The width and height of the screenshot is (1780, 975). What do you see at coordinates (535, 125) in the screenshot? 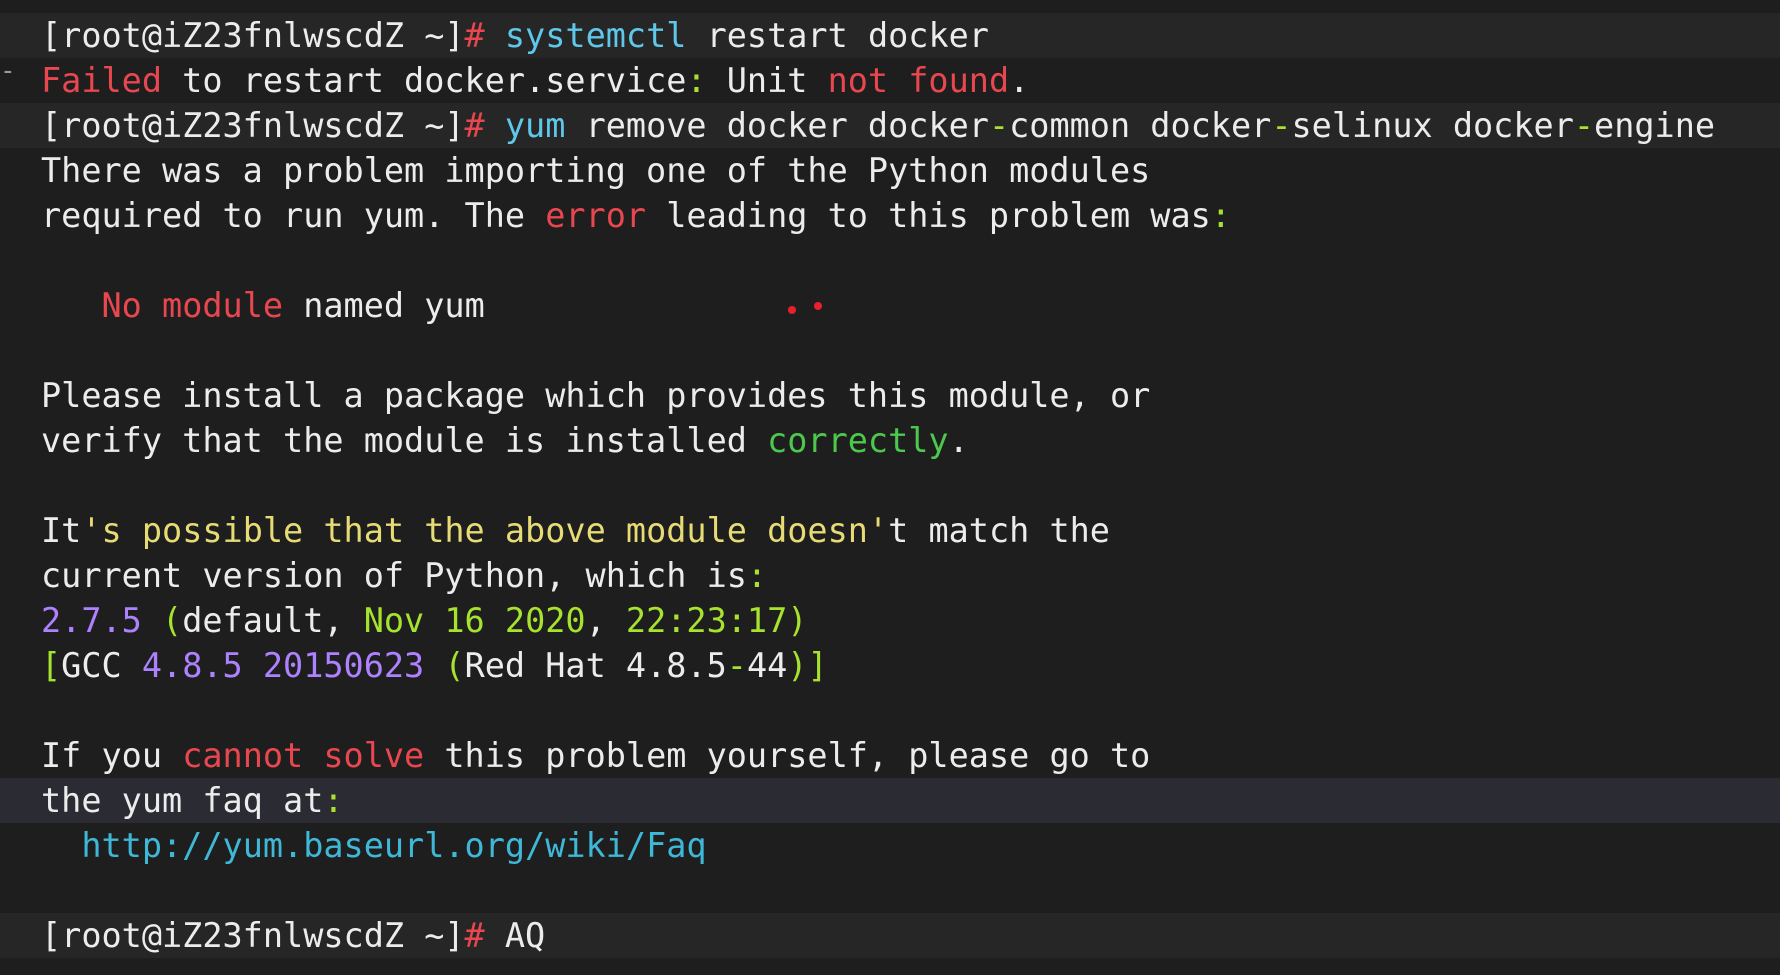
I see `command-name: yum` at bounding box center [535, 125].